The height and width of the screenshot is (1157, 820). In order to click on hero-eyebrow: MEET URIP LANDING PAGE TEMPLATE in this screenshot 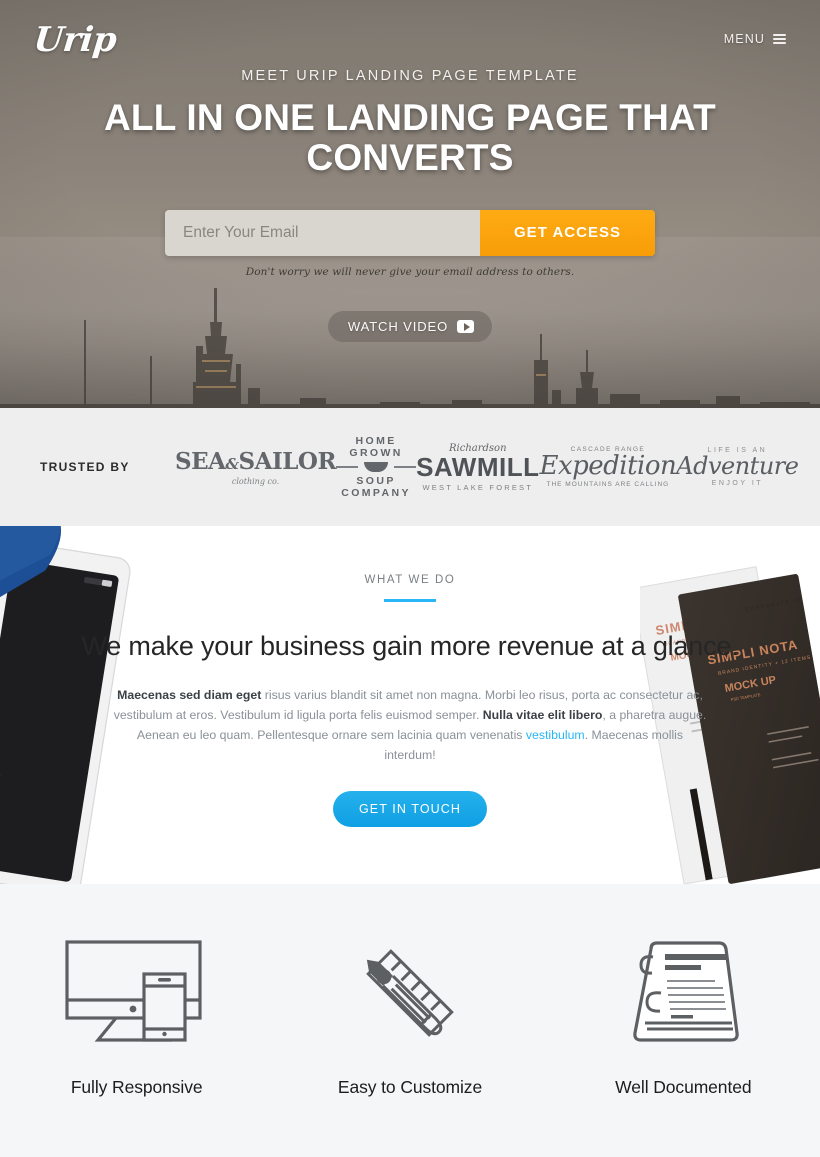, I will do `click(410, 76)`.